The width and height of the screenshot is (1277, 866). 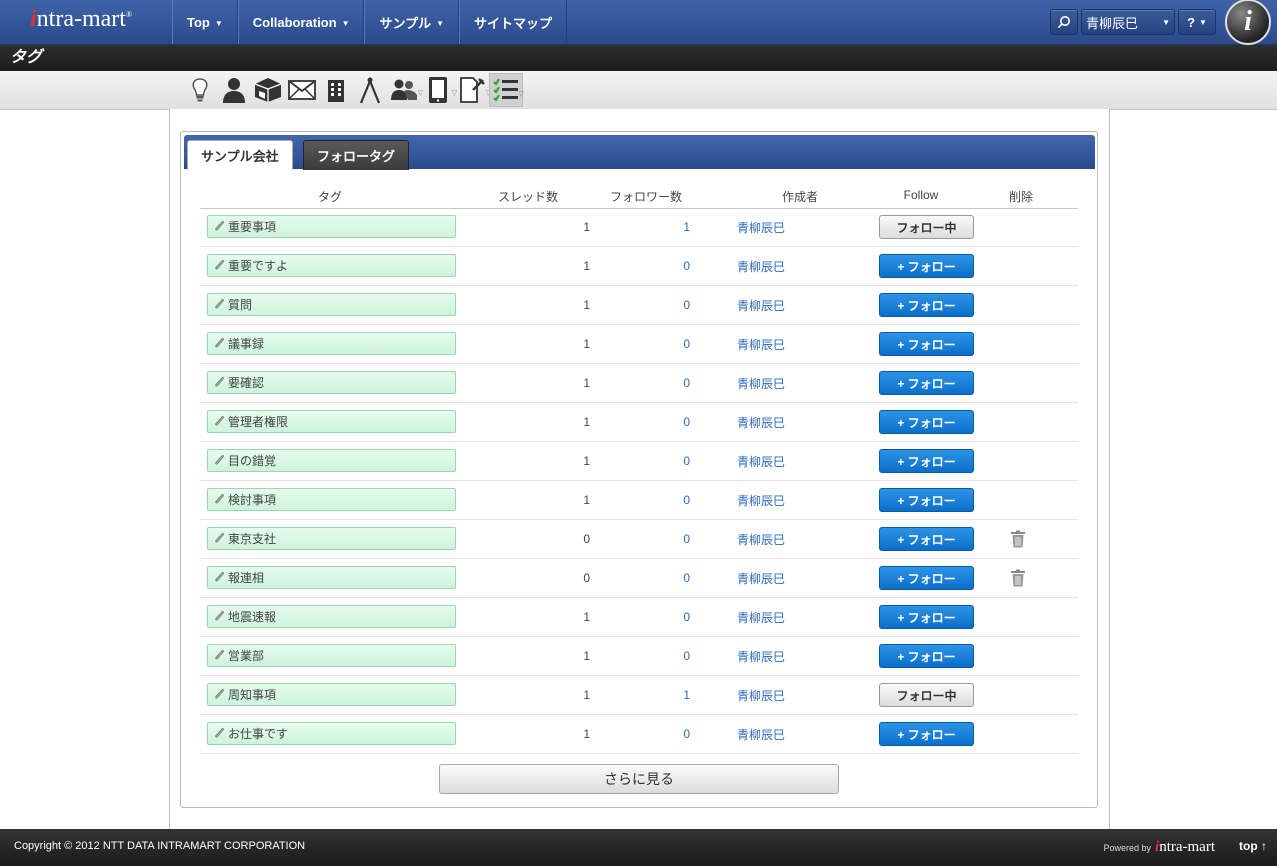 What do you see at coordinates (331, 460) in the screenshot?
I see `tag-link: 目の錯覚` at bounding box center [331, 460].